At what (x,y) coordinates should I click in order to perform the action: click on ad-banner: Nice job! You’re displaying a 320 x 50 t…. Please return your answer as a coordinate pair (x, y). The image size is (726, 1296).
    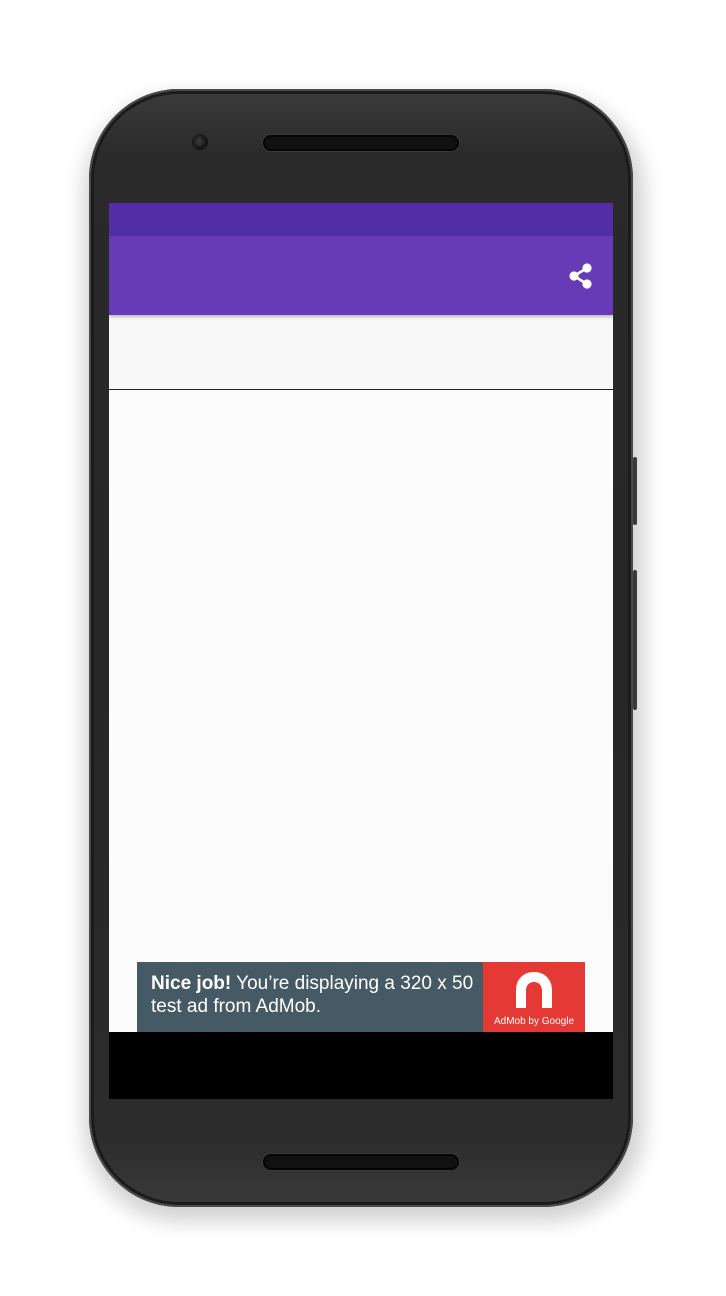
    Looking at the image, I should click on (361, 997).